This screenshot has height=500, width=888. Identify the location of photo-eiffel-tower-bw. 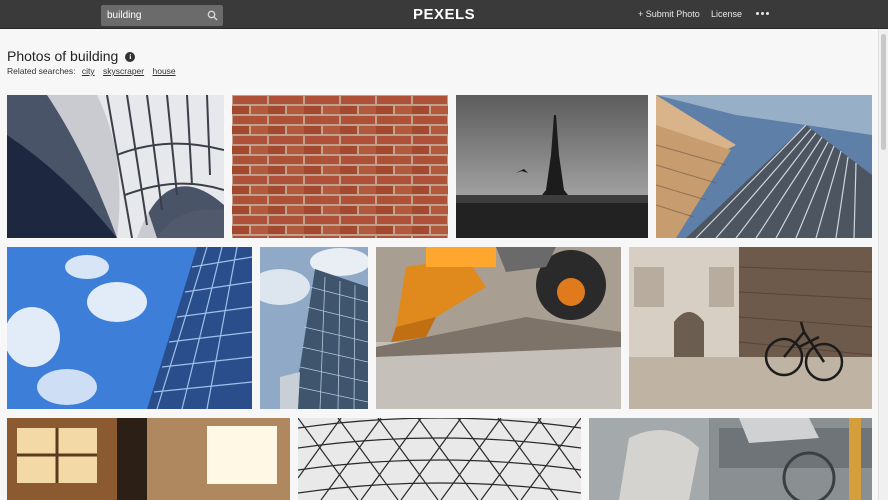
(552, 166).